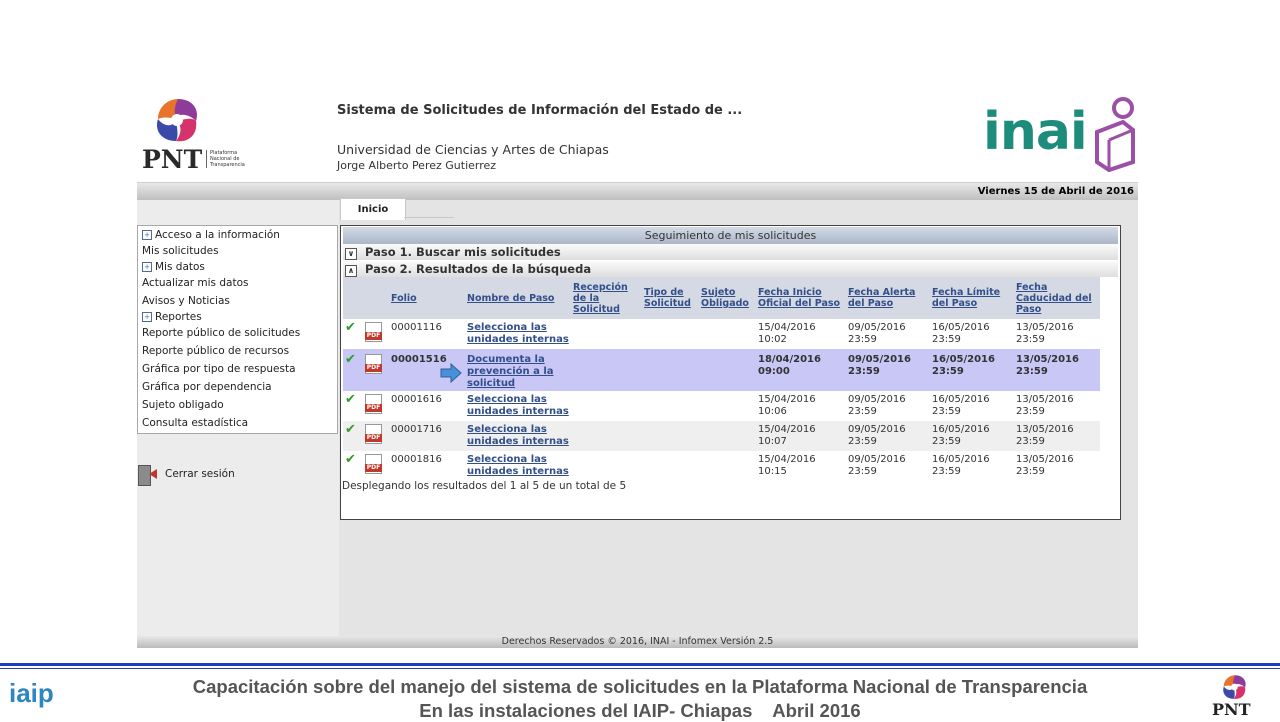 The width and height of the screenshot is (1280, 722). What do you see at coordinates (1115, 135) in the screenshot?
I see `inai-figure-icon` at bounding box center [1115, 135].